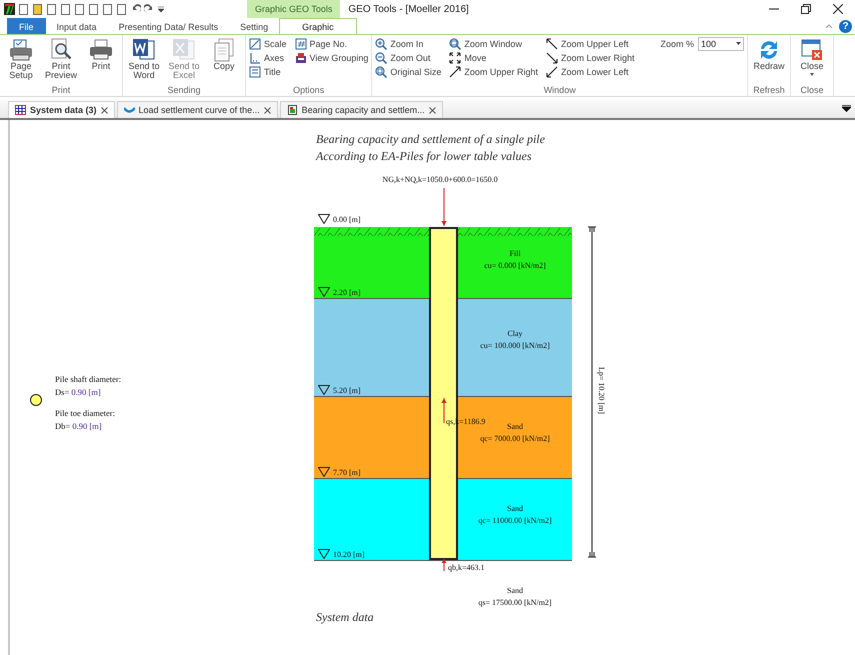 The height and width of the screenshot is (655, 855). I want to click on tab-list-icon, so click(846, 108).